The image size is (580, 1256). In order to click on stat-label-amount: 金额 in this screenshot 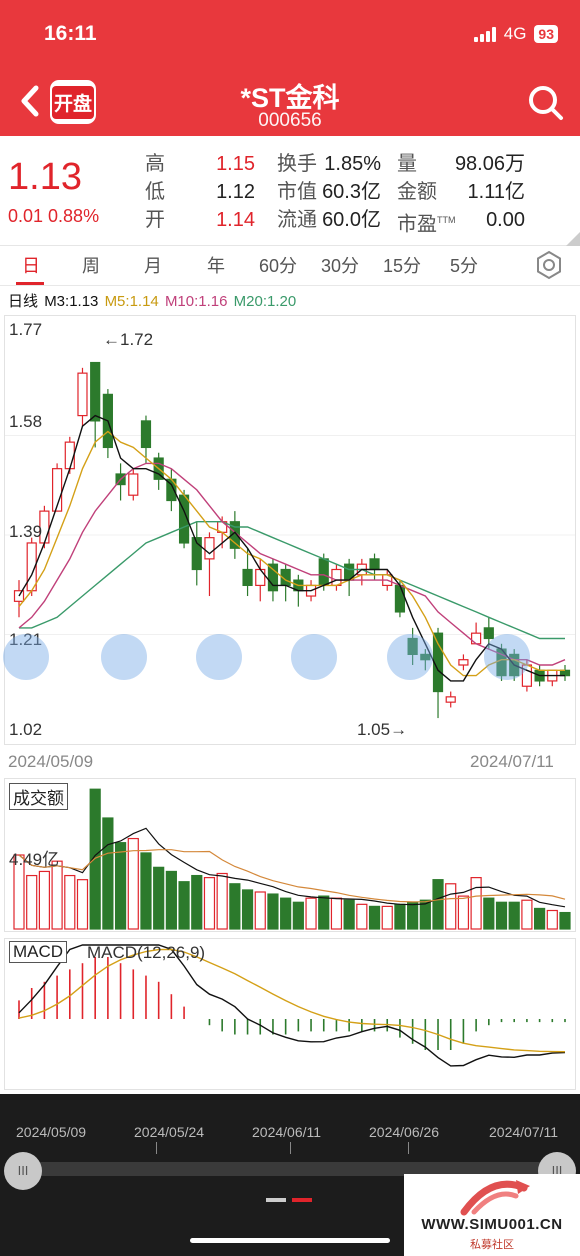, I will do `click(417, 192)`.